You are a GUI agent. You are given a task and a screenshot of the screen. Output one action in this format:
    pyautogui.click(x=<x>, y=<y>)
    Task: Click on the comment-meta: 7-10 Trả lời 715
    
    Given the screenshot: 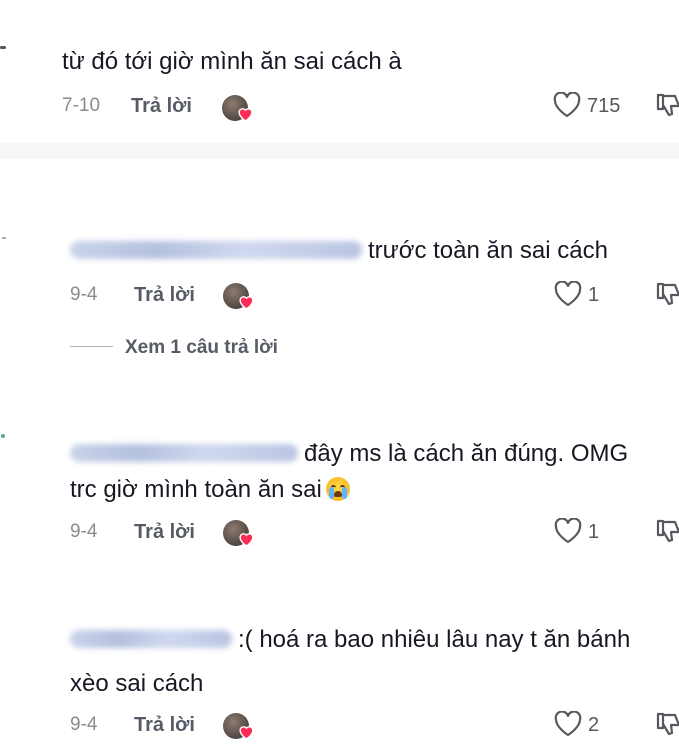 What is the action you would take?
    pyautogui.click(x=339, y=107)
    